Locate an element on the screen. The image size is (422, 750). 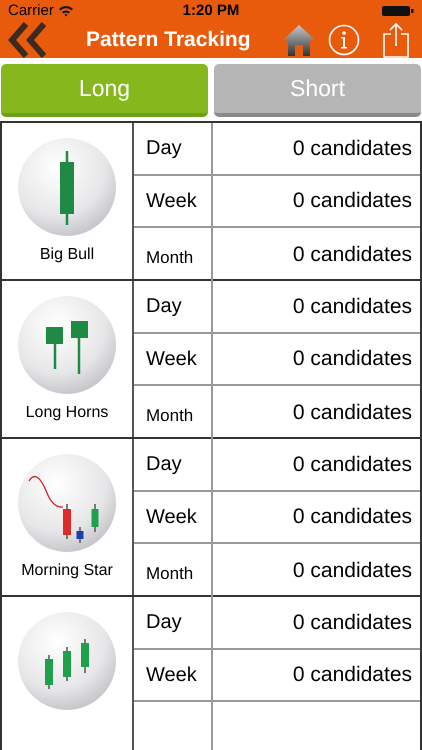
battery-icon is located at coordinates (398, 11).